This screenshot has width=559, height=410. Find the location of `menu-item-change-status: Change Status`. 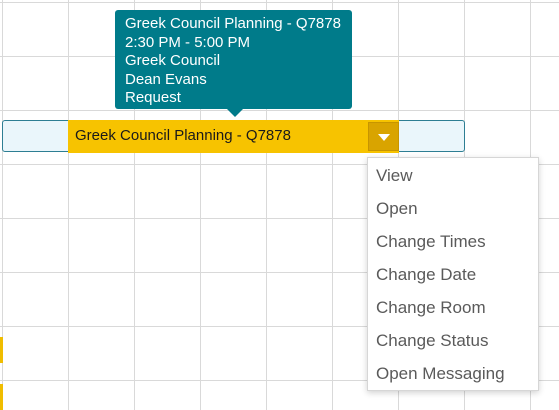

menu-item-change-status: Change Status is located at coordinates (453, 340).